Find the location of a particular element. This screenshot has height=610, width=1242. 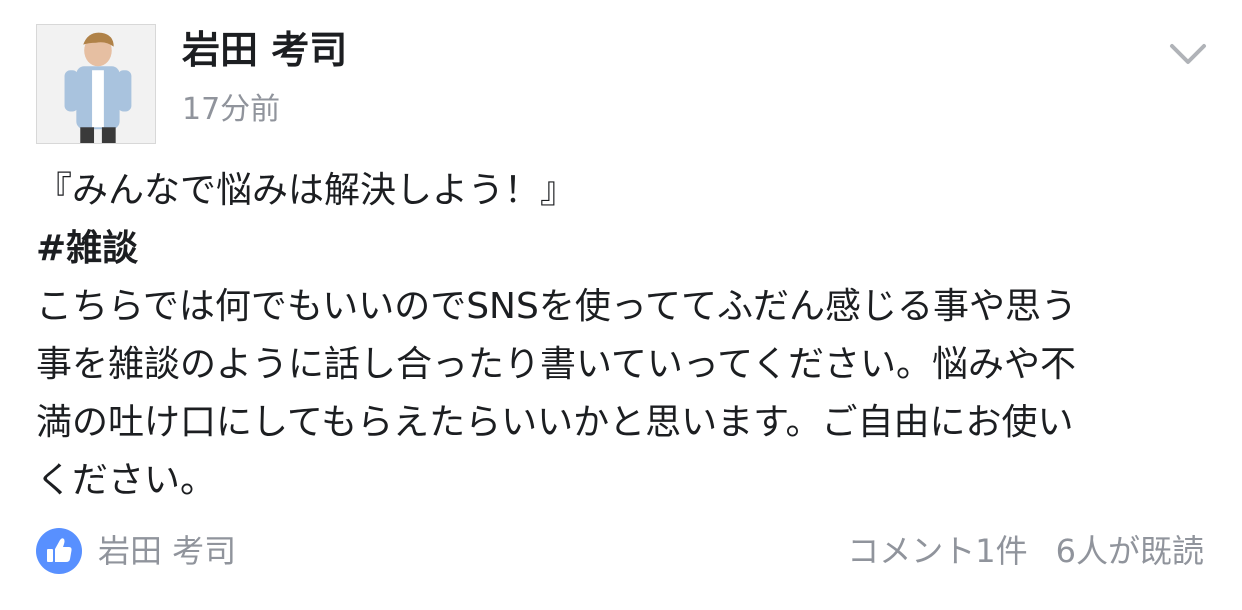

post-text-line: ください。 is located at coordinates (126, 480).